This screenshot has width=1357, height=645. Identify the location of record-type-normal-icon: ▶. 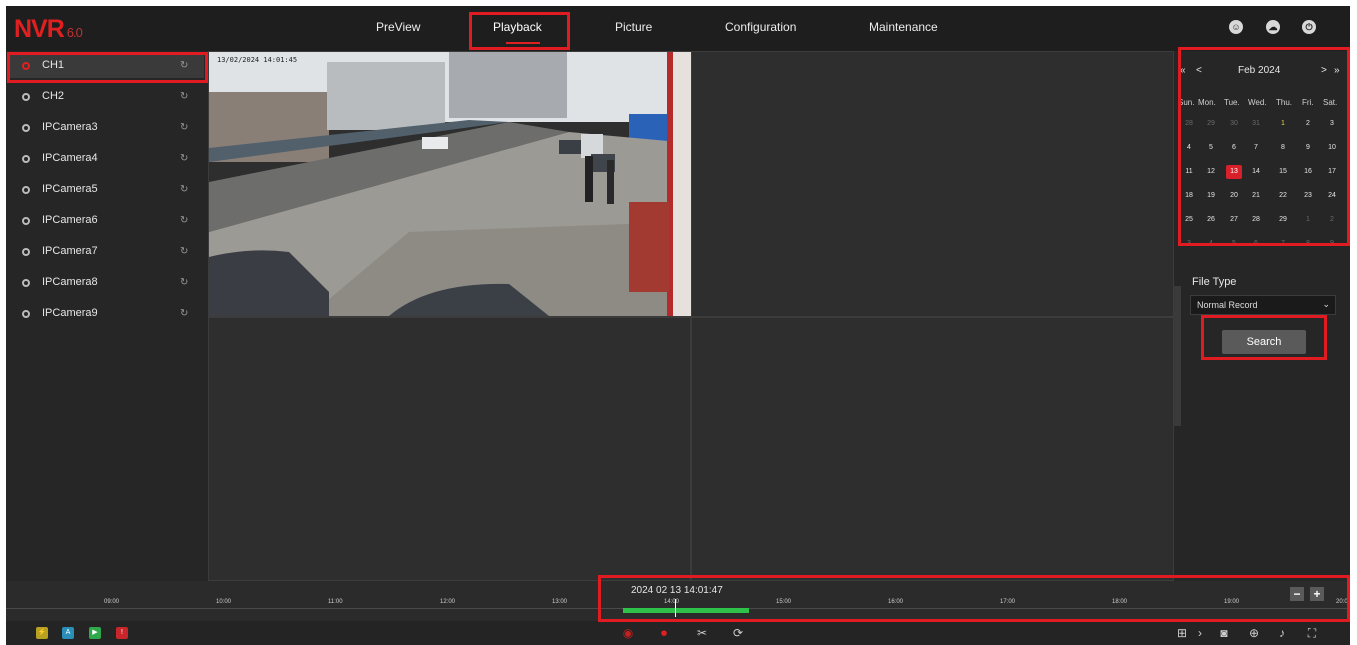
(95, 633).